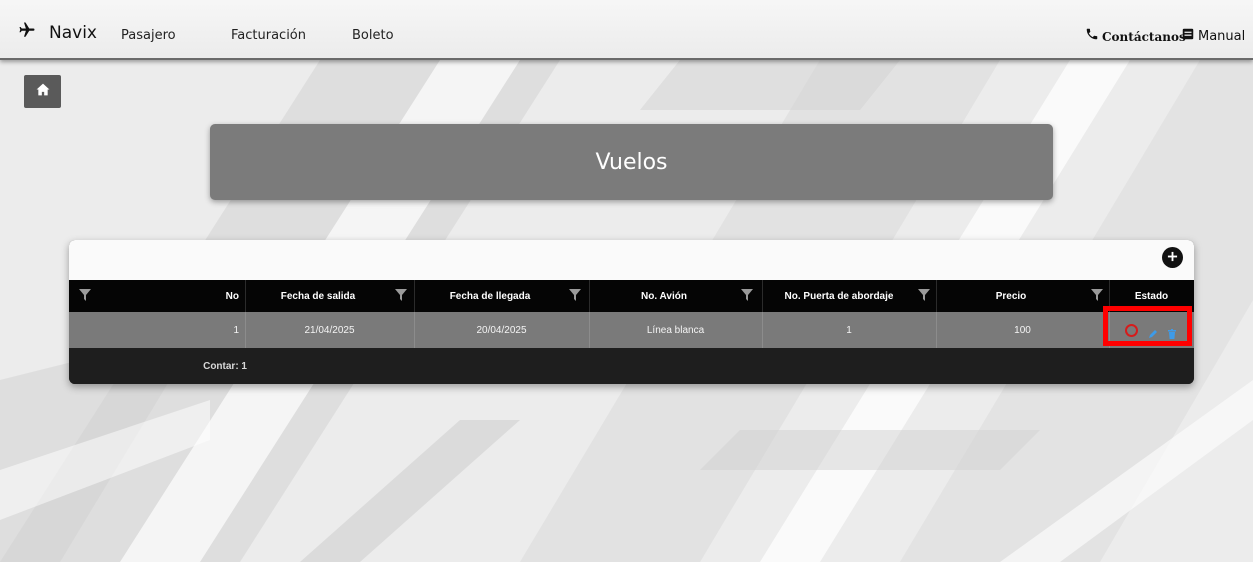 The width and height of the screenshot is (1253, 562). What do you see at coordinates (631, 366) in the screenshot?
I see `grid-footer: Contar: 1` at bounding box center [631, 366].